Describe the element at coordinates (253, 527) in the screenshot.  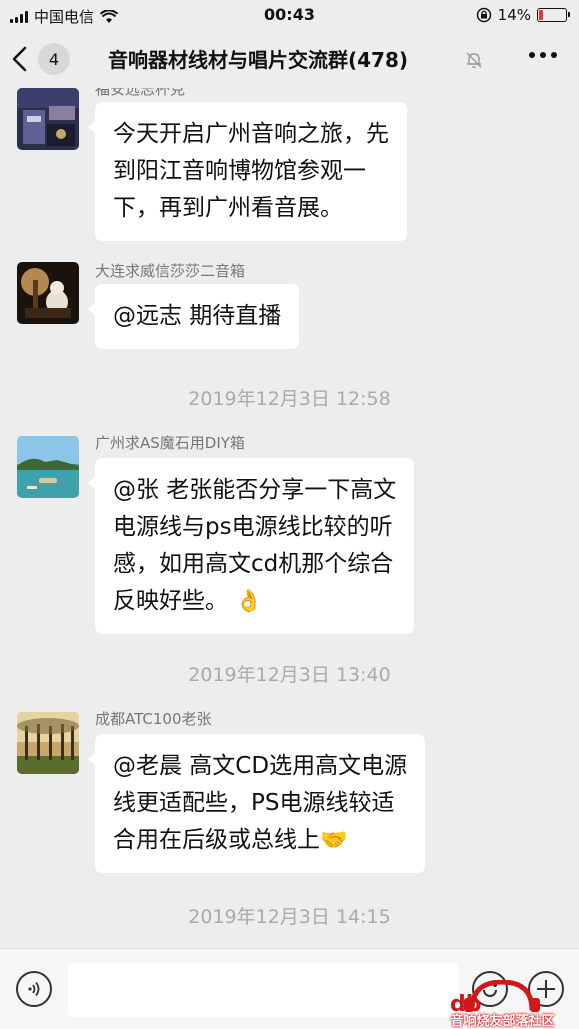
I see `message-line: 电源线与ps电源线比较的听` at that location.